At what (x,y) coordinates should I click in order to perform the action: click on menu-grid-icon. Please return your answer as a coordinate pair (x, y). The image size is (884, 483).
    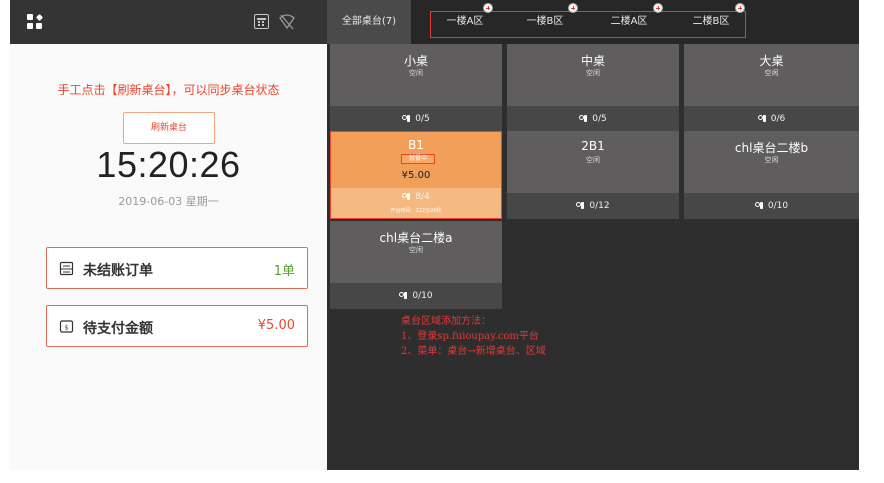
    Looking at the image, I should click on (35, 21).